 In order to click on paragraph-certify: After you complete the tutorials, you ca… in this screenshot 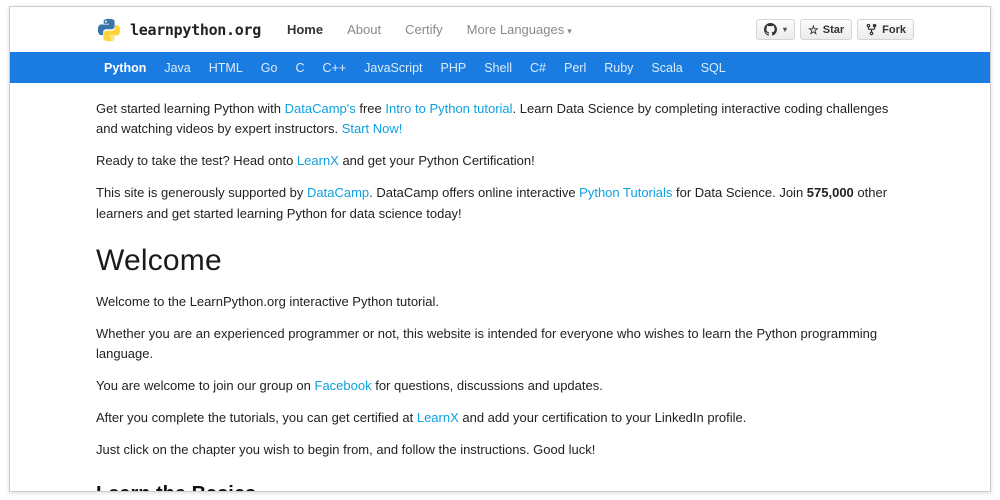, I will do `click(500, 418)`.